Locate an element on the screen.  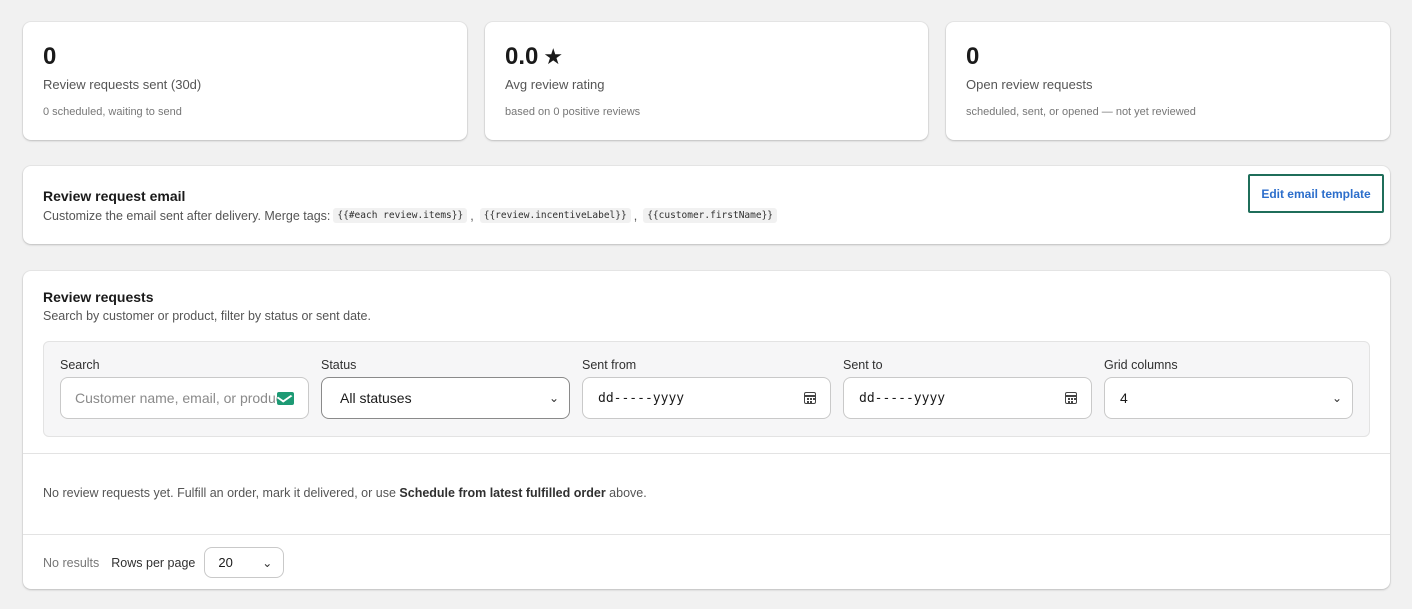
grid-columns-value: 4 is located at coordinates (1124, 398).